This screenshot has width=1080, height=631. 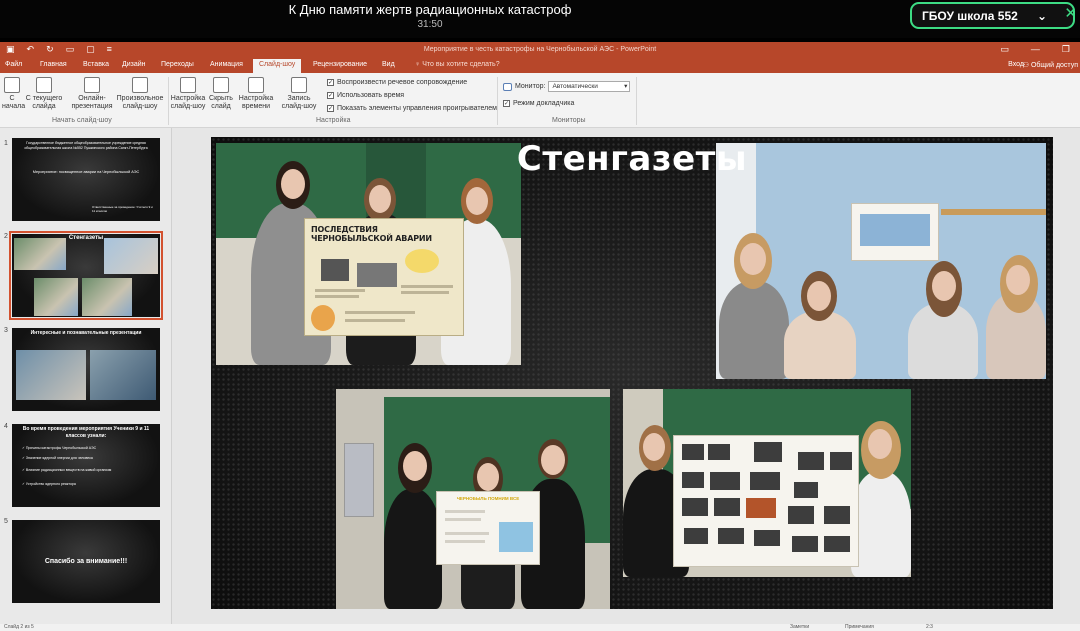 What do you see at coordinates (1016, 64) in the screenshot?
I see `sign-in-link: Вход` at bounding box center [1016, 64].